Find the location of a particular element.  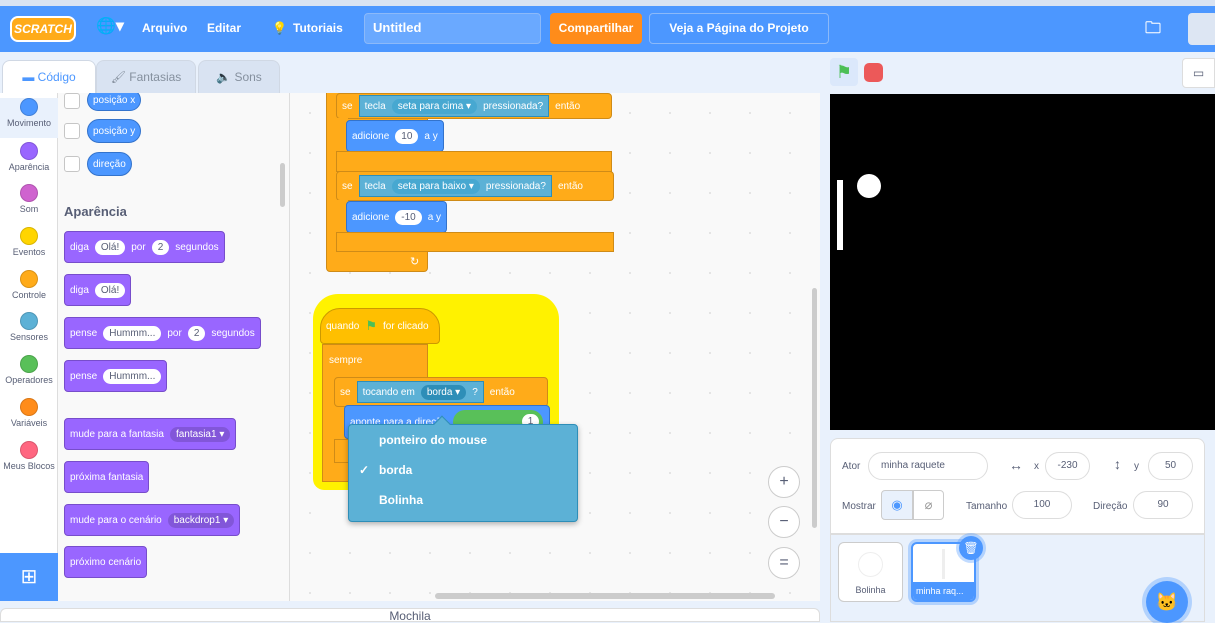

eye-slash-icon: ⌀ is located at coordinates (928, 504).